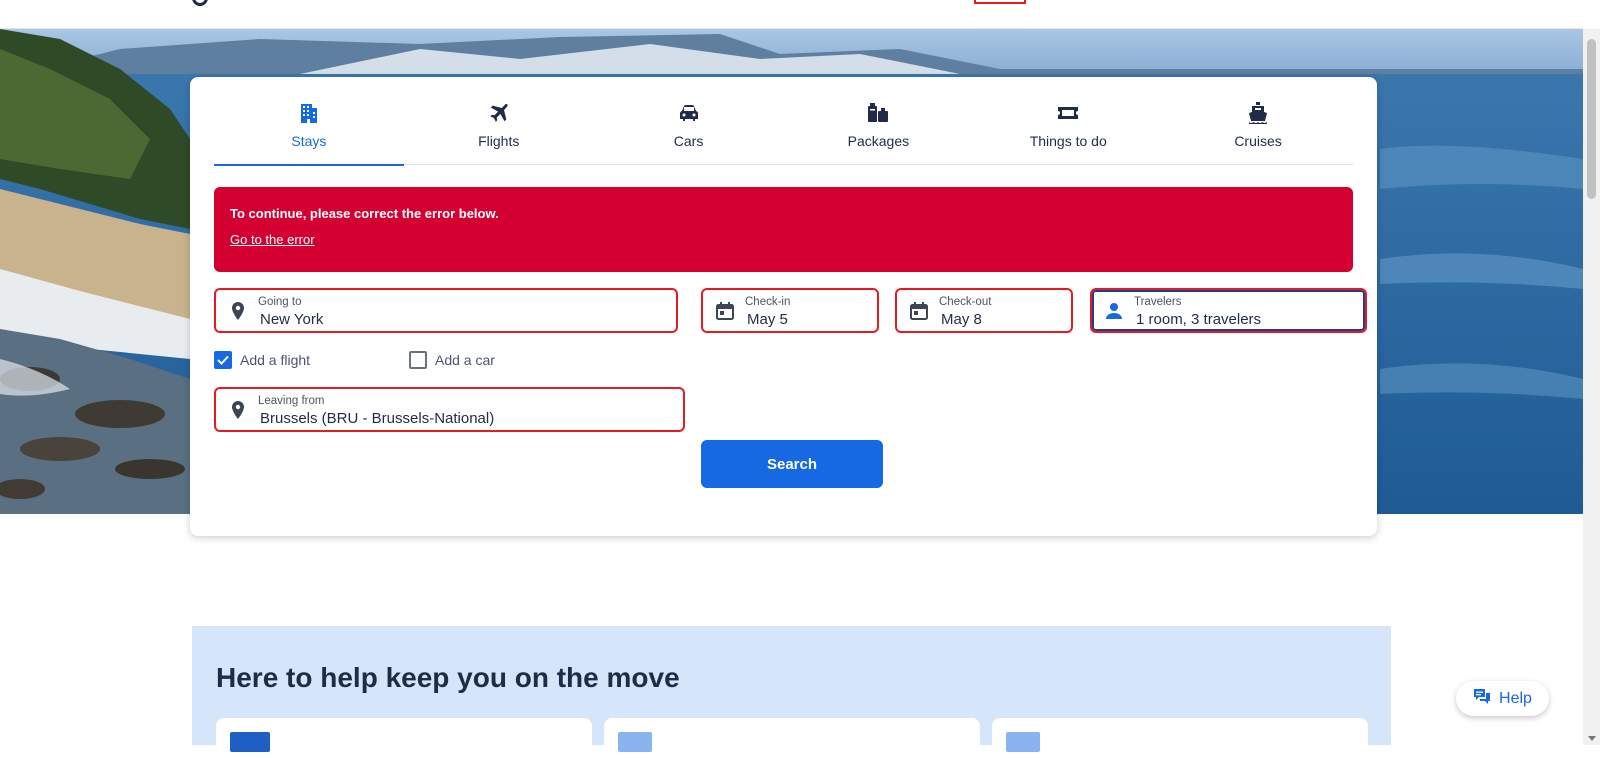 The height and width of the screenshot is (758, 1600). I want to click on checkbox-checked, so click(223, 360).